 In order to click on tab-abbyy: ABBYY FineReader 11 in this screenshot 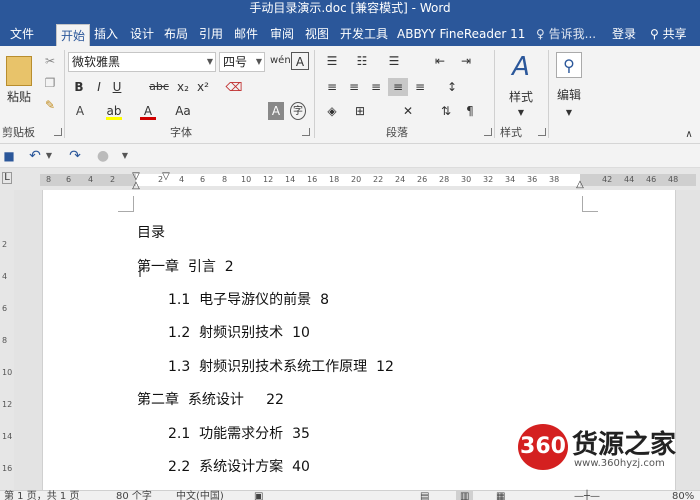, I will do `click(461, 34)`.